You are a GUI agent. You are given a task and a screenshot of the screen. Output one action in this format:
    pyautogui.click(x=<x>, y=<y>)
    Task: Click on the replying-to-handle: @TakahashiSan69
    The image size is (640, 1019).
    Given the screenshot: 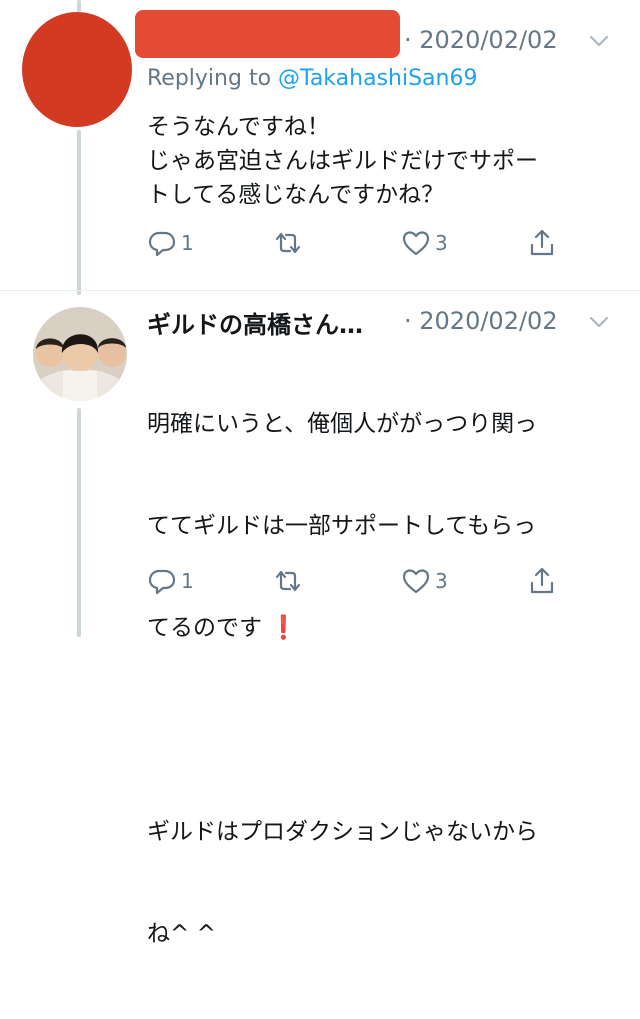 What is the action you would take?
    pyautogui.click(x=377, y=78)
    